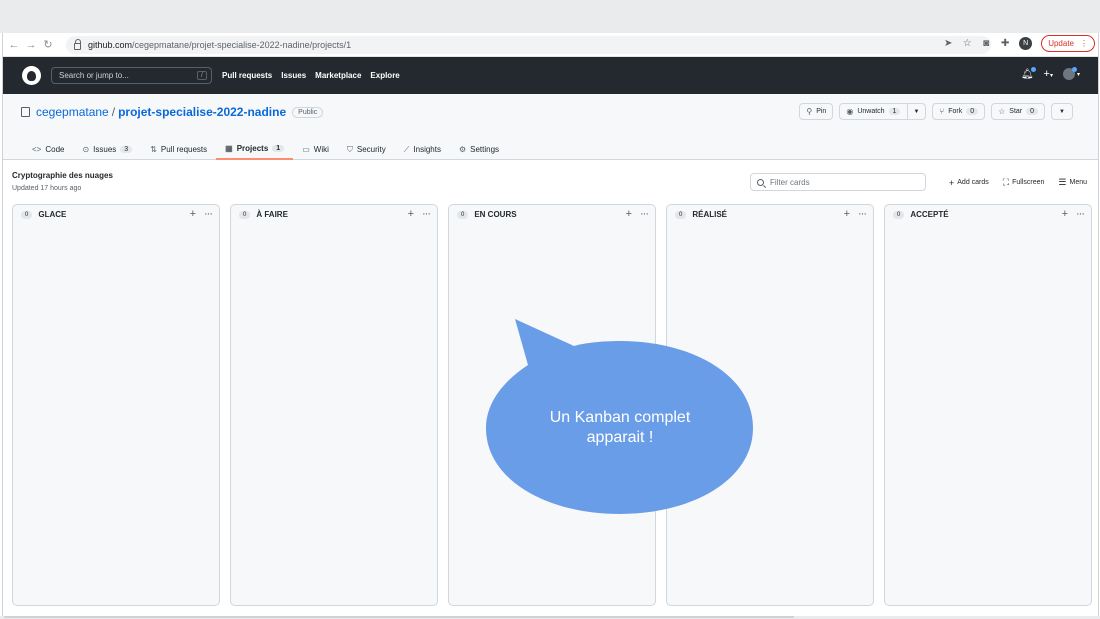 The image size is (1100, 619). Describe the element at coordinates (31, 75) in the screenshot. I see `github-logo-icon` at that location.